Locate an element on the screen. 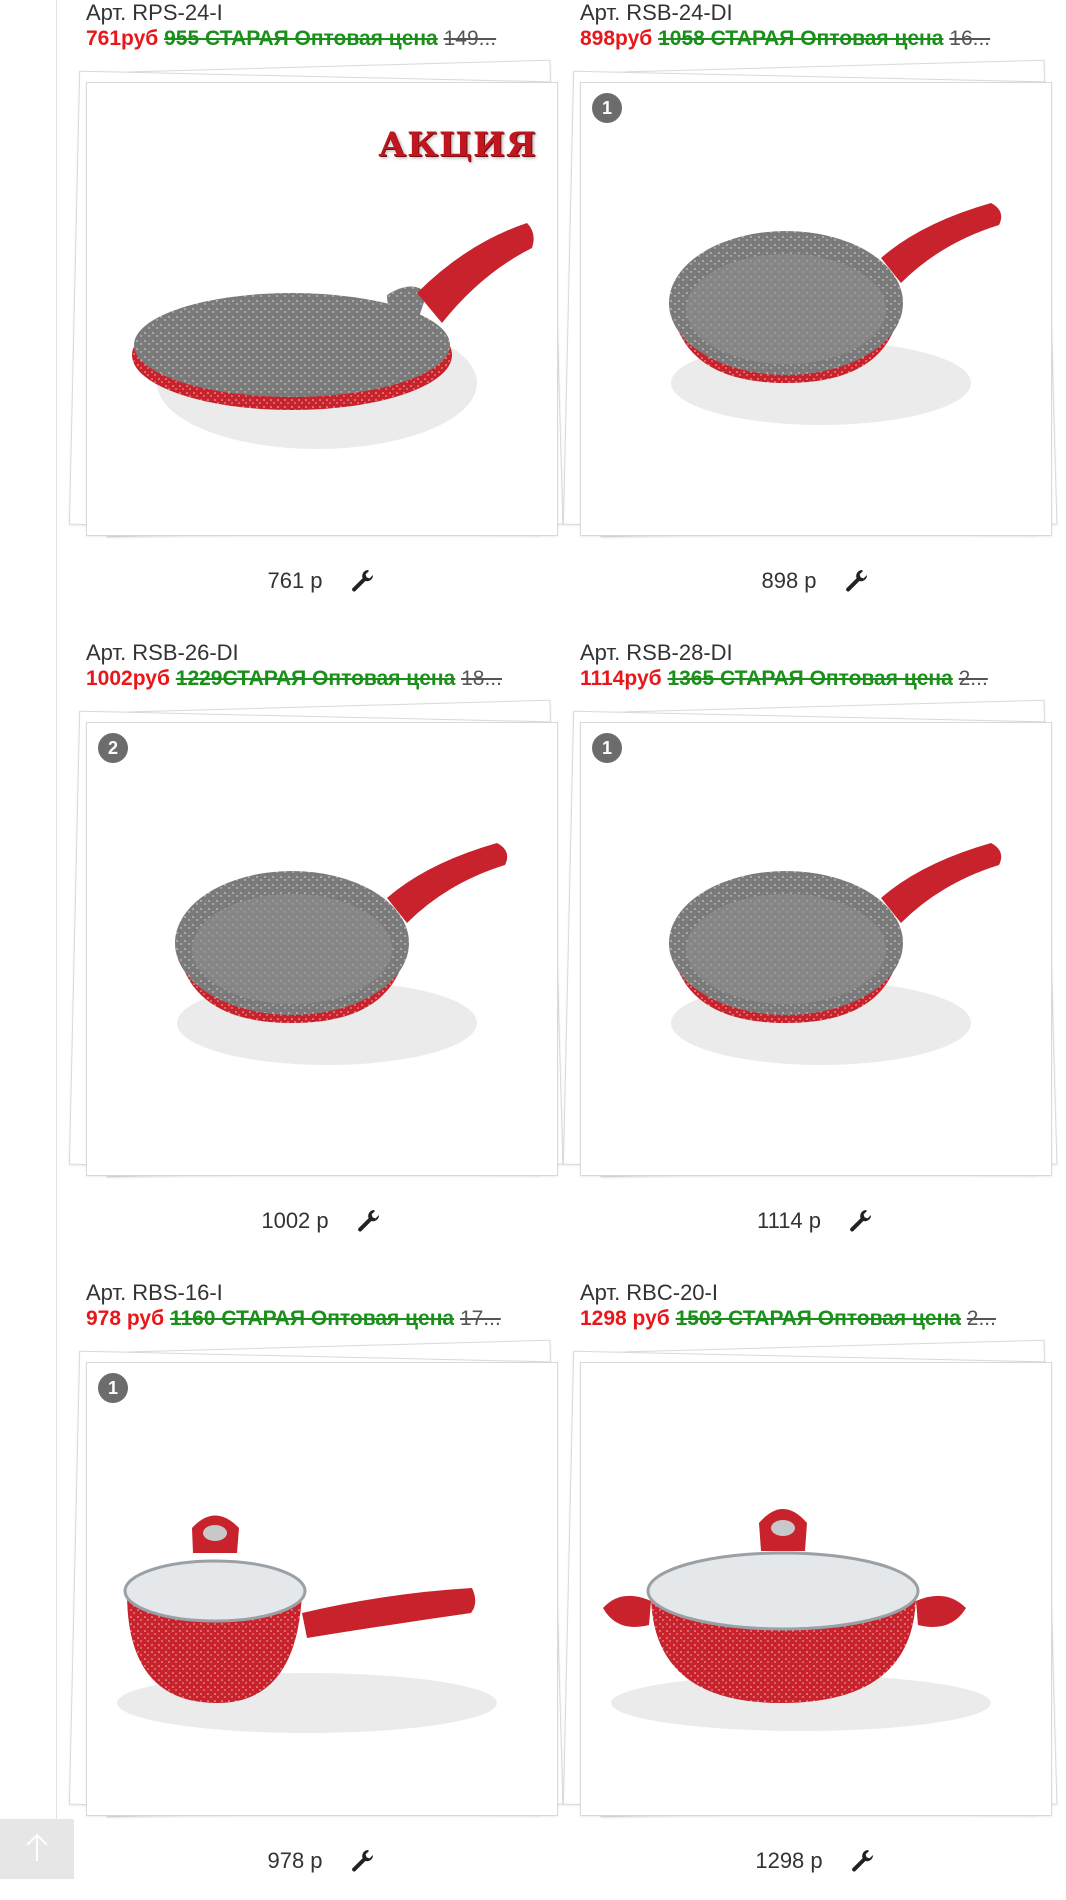 This screenshot has height=1900, width=1066. price-new: 978 руб is located at coordinates (125, 1318).